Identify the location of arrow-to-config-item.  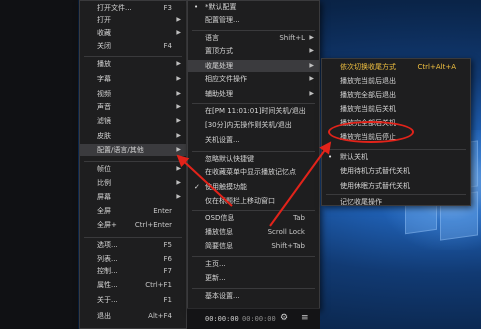
(204, 180).